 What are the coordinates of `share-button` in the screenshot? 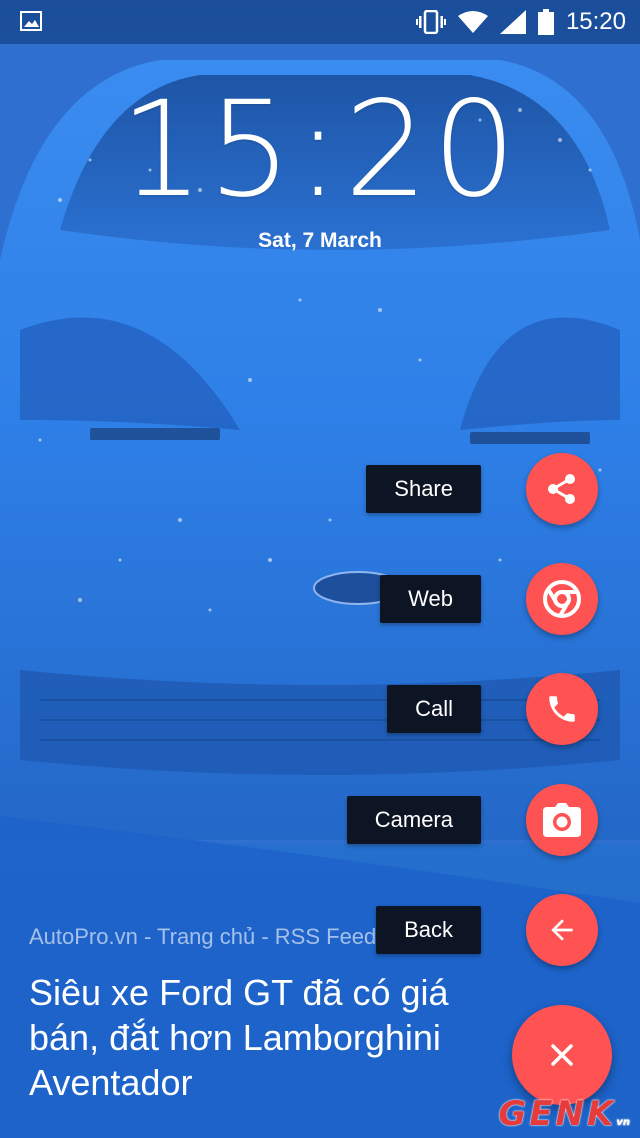 It's located at (562, 489).